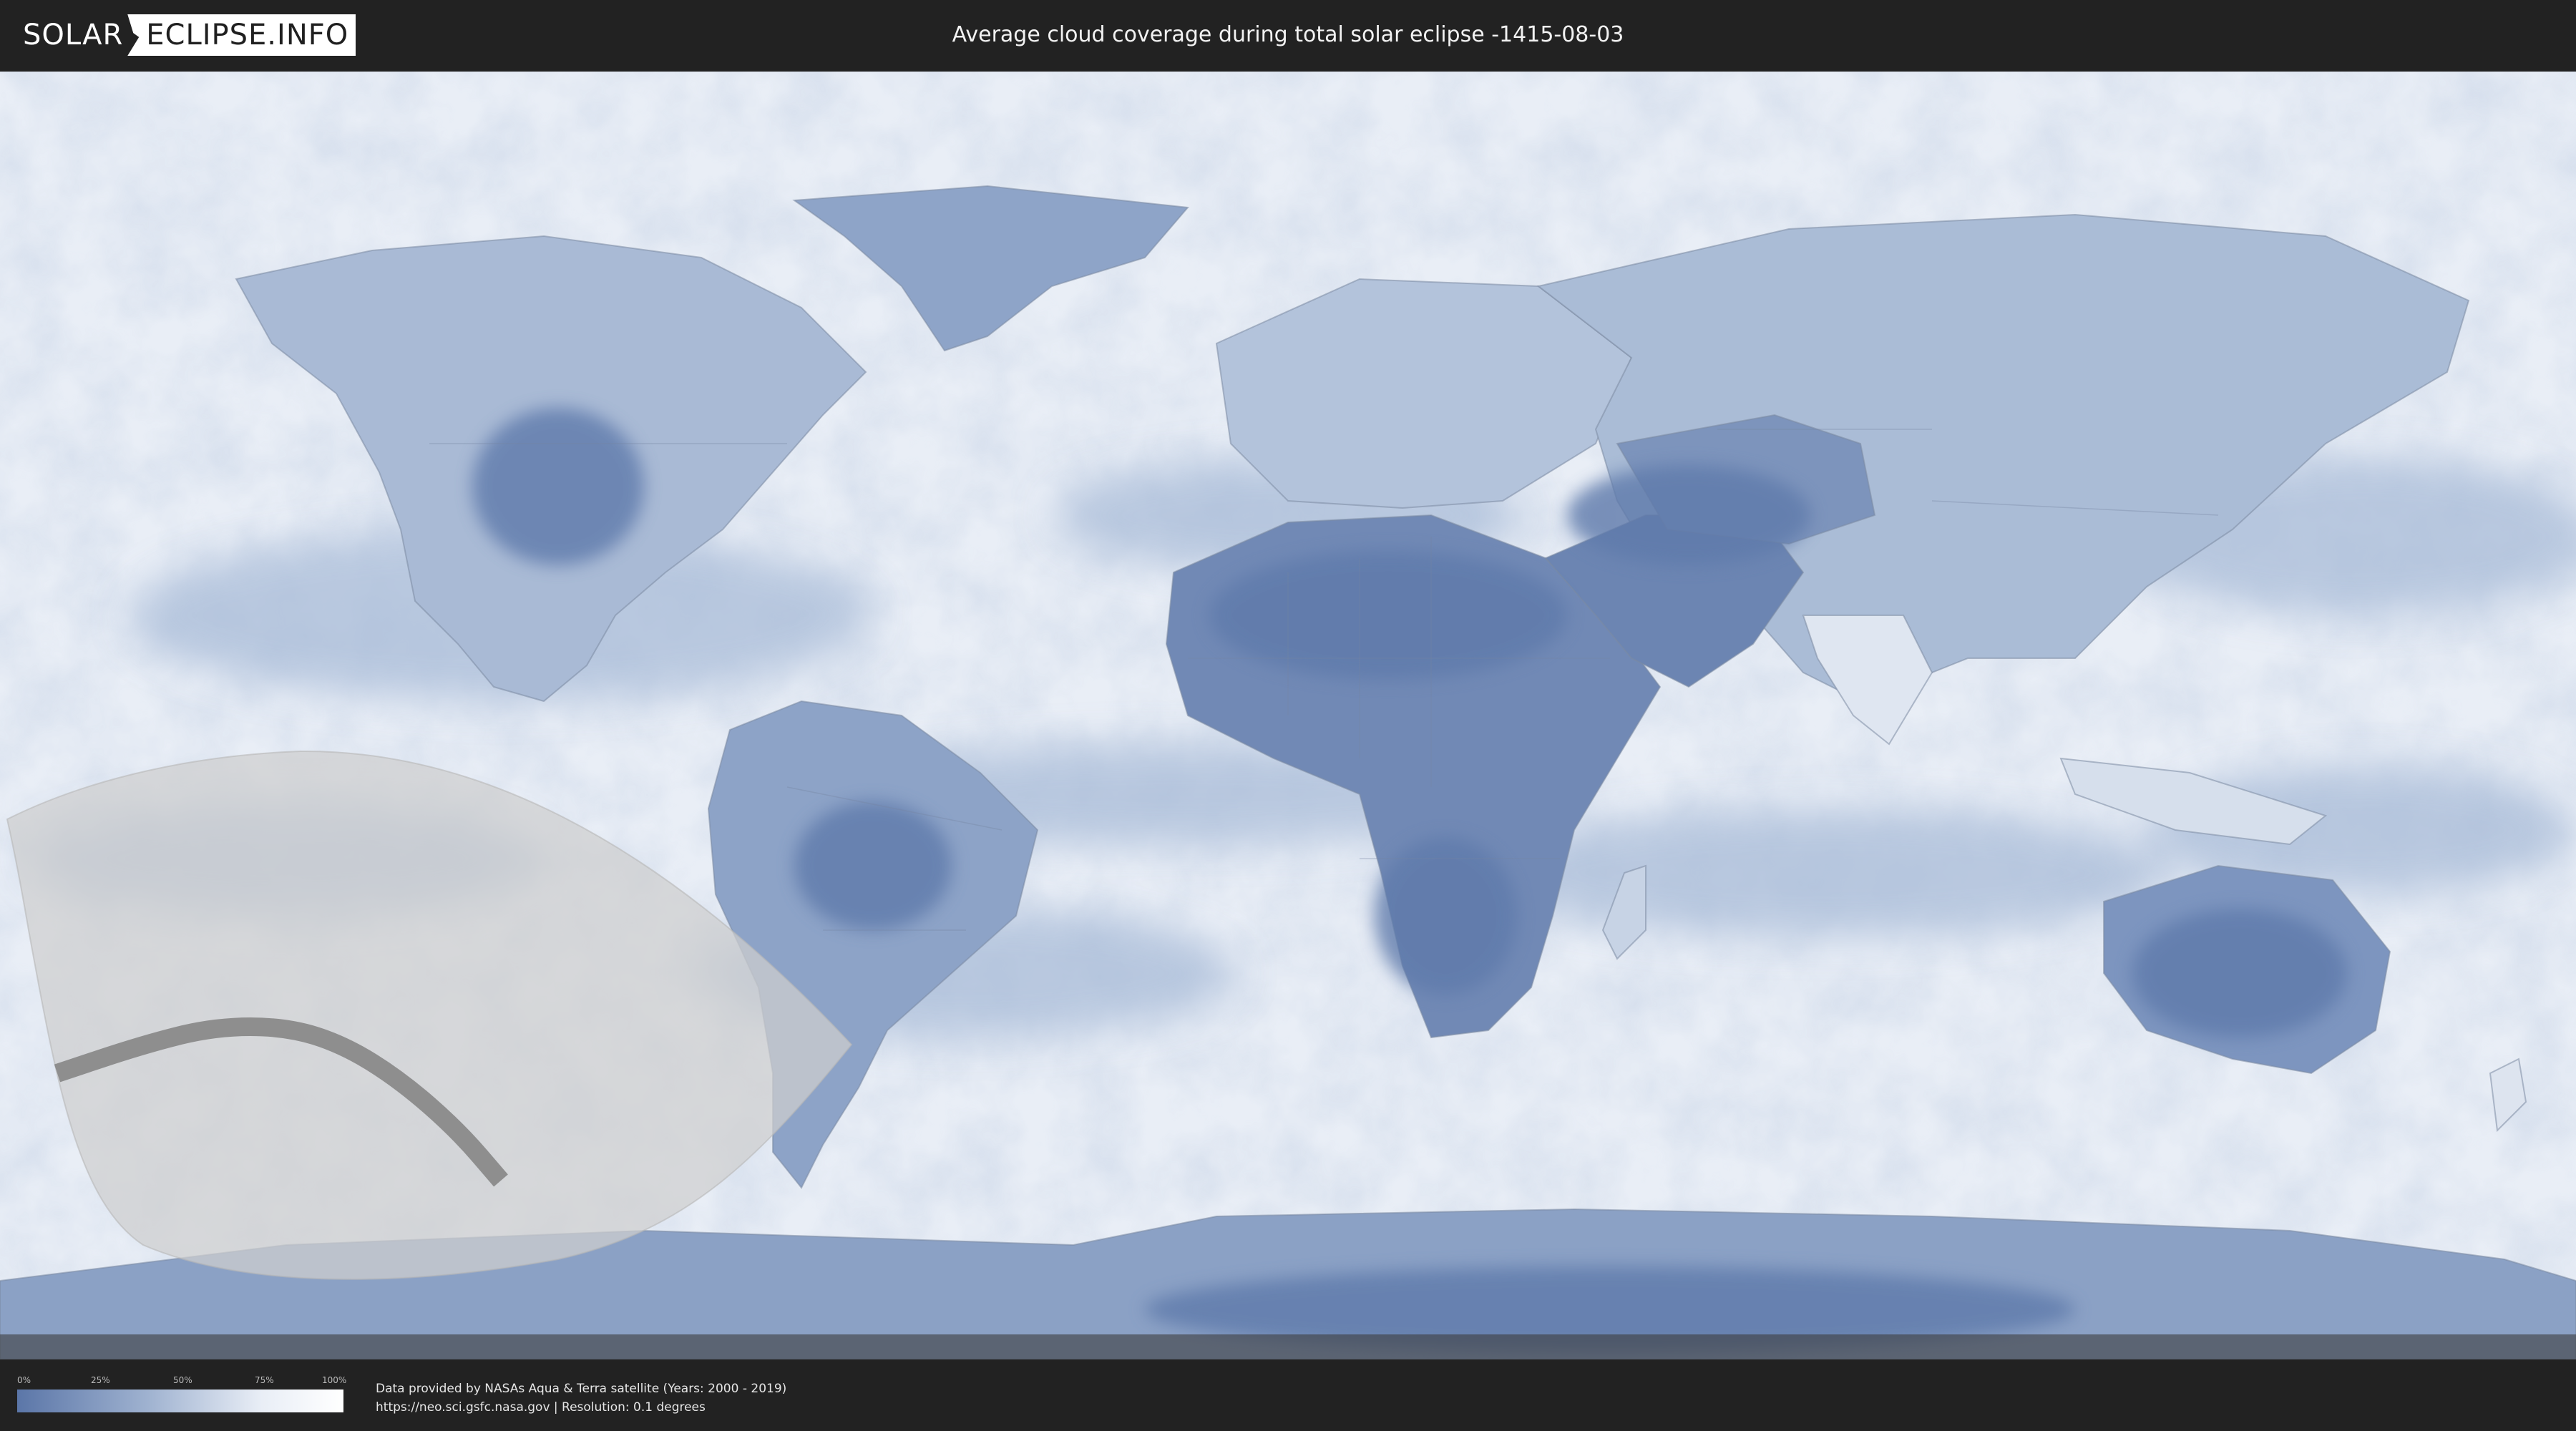 Image resolution: width=2576 pixels, height=1431 pixels. Describe the element at coordinates (182, 1380) in the screenshot. I see `legend-tick-50: 50%` at that location.